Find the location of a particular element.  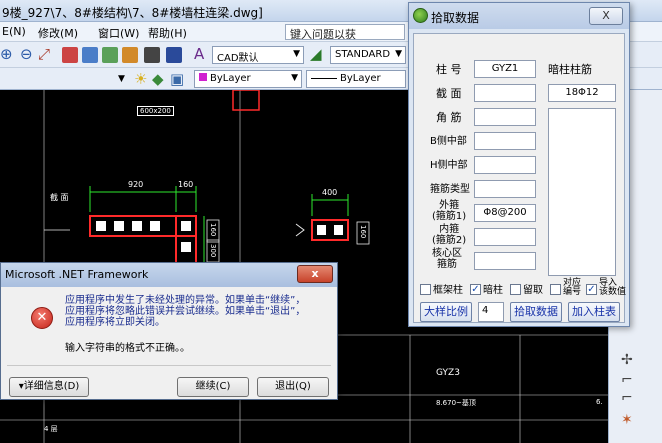

color-swatch is located at coordinates (203, 77).